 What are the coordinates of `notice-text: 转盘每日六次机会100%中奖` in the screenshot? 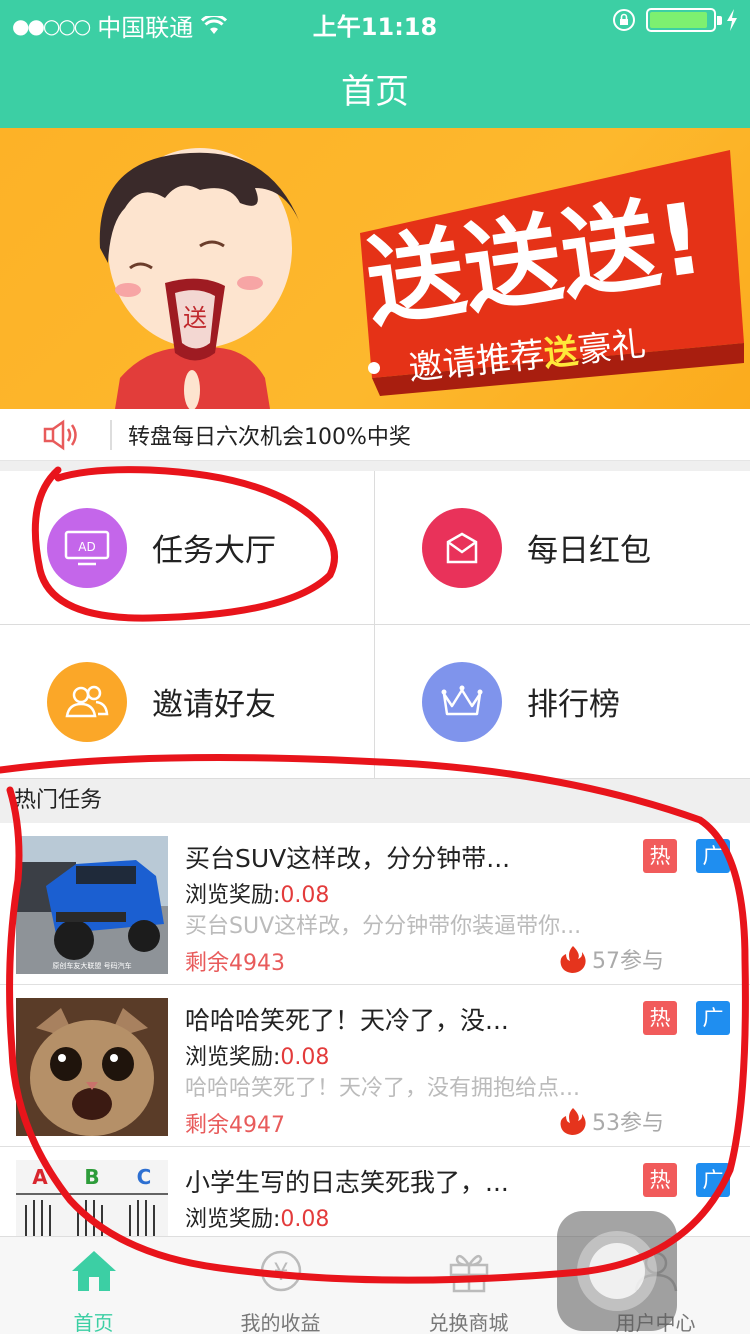 It's located at (269, 437).